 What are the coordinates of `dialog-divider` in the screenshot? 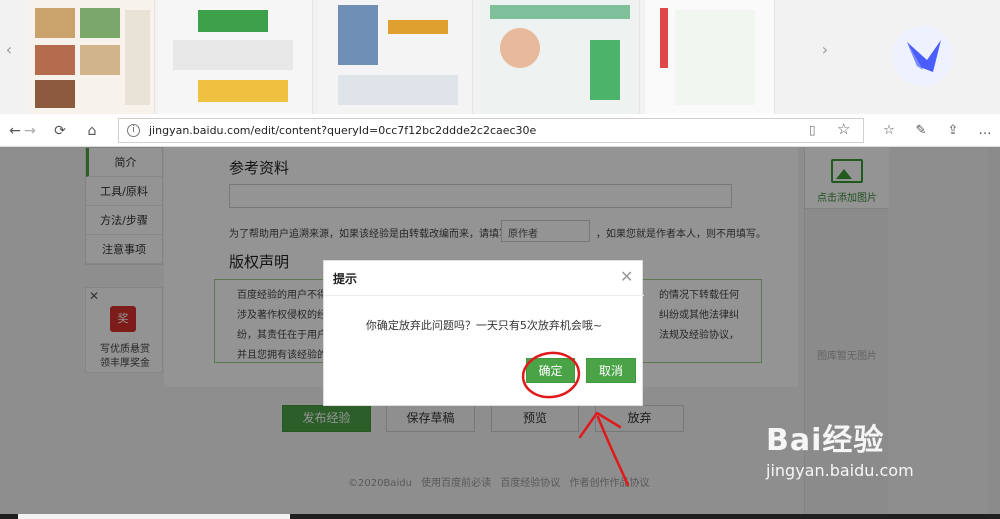 It's located at (484, 295).